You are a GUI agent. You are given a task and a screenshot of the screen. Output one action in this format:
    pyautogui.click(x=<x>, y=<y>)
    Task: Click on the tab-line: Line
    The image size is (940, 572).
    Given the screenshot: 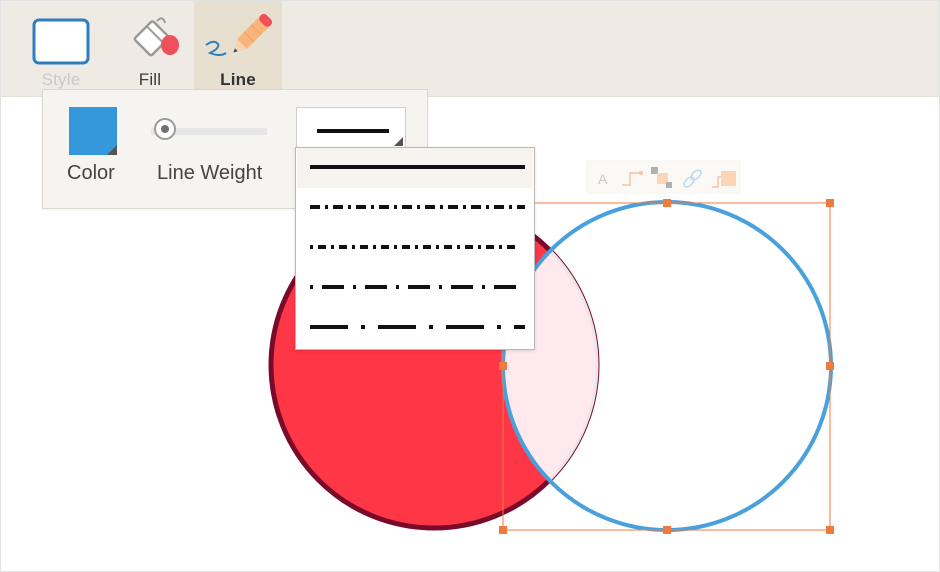 What is the action you would take?
    pyautogui.click(x=238, y=48)
    